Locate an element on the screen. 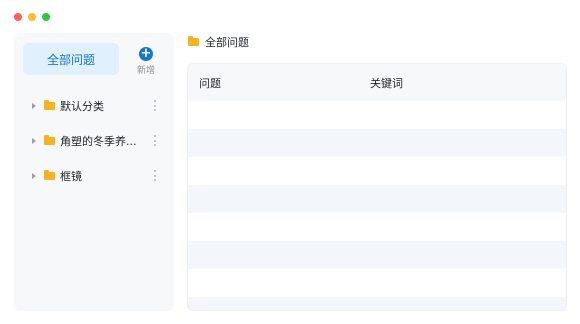 Image resolution: width=580 pixels, height=324 pixels. maximize-window-button is located at coordinates (46, 17).